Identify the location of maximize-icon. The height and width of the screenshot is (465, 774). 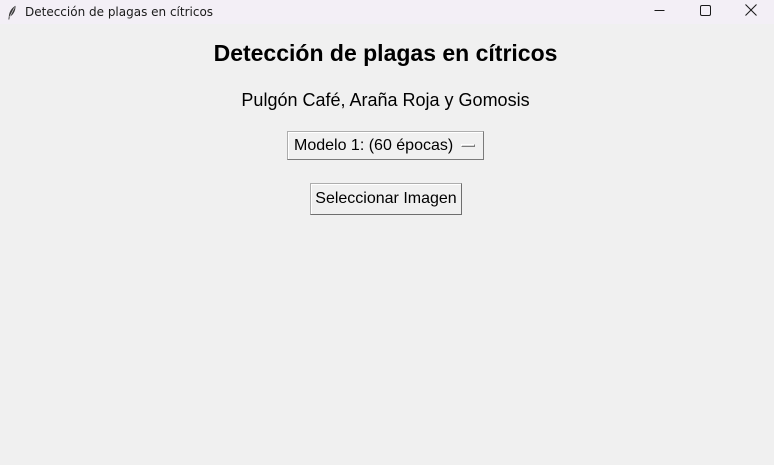
(705, 12).